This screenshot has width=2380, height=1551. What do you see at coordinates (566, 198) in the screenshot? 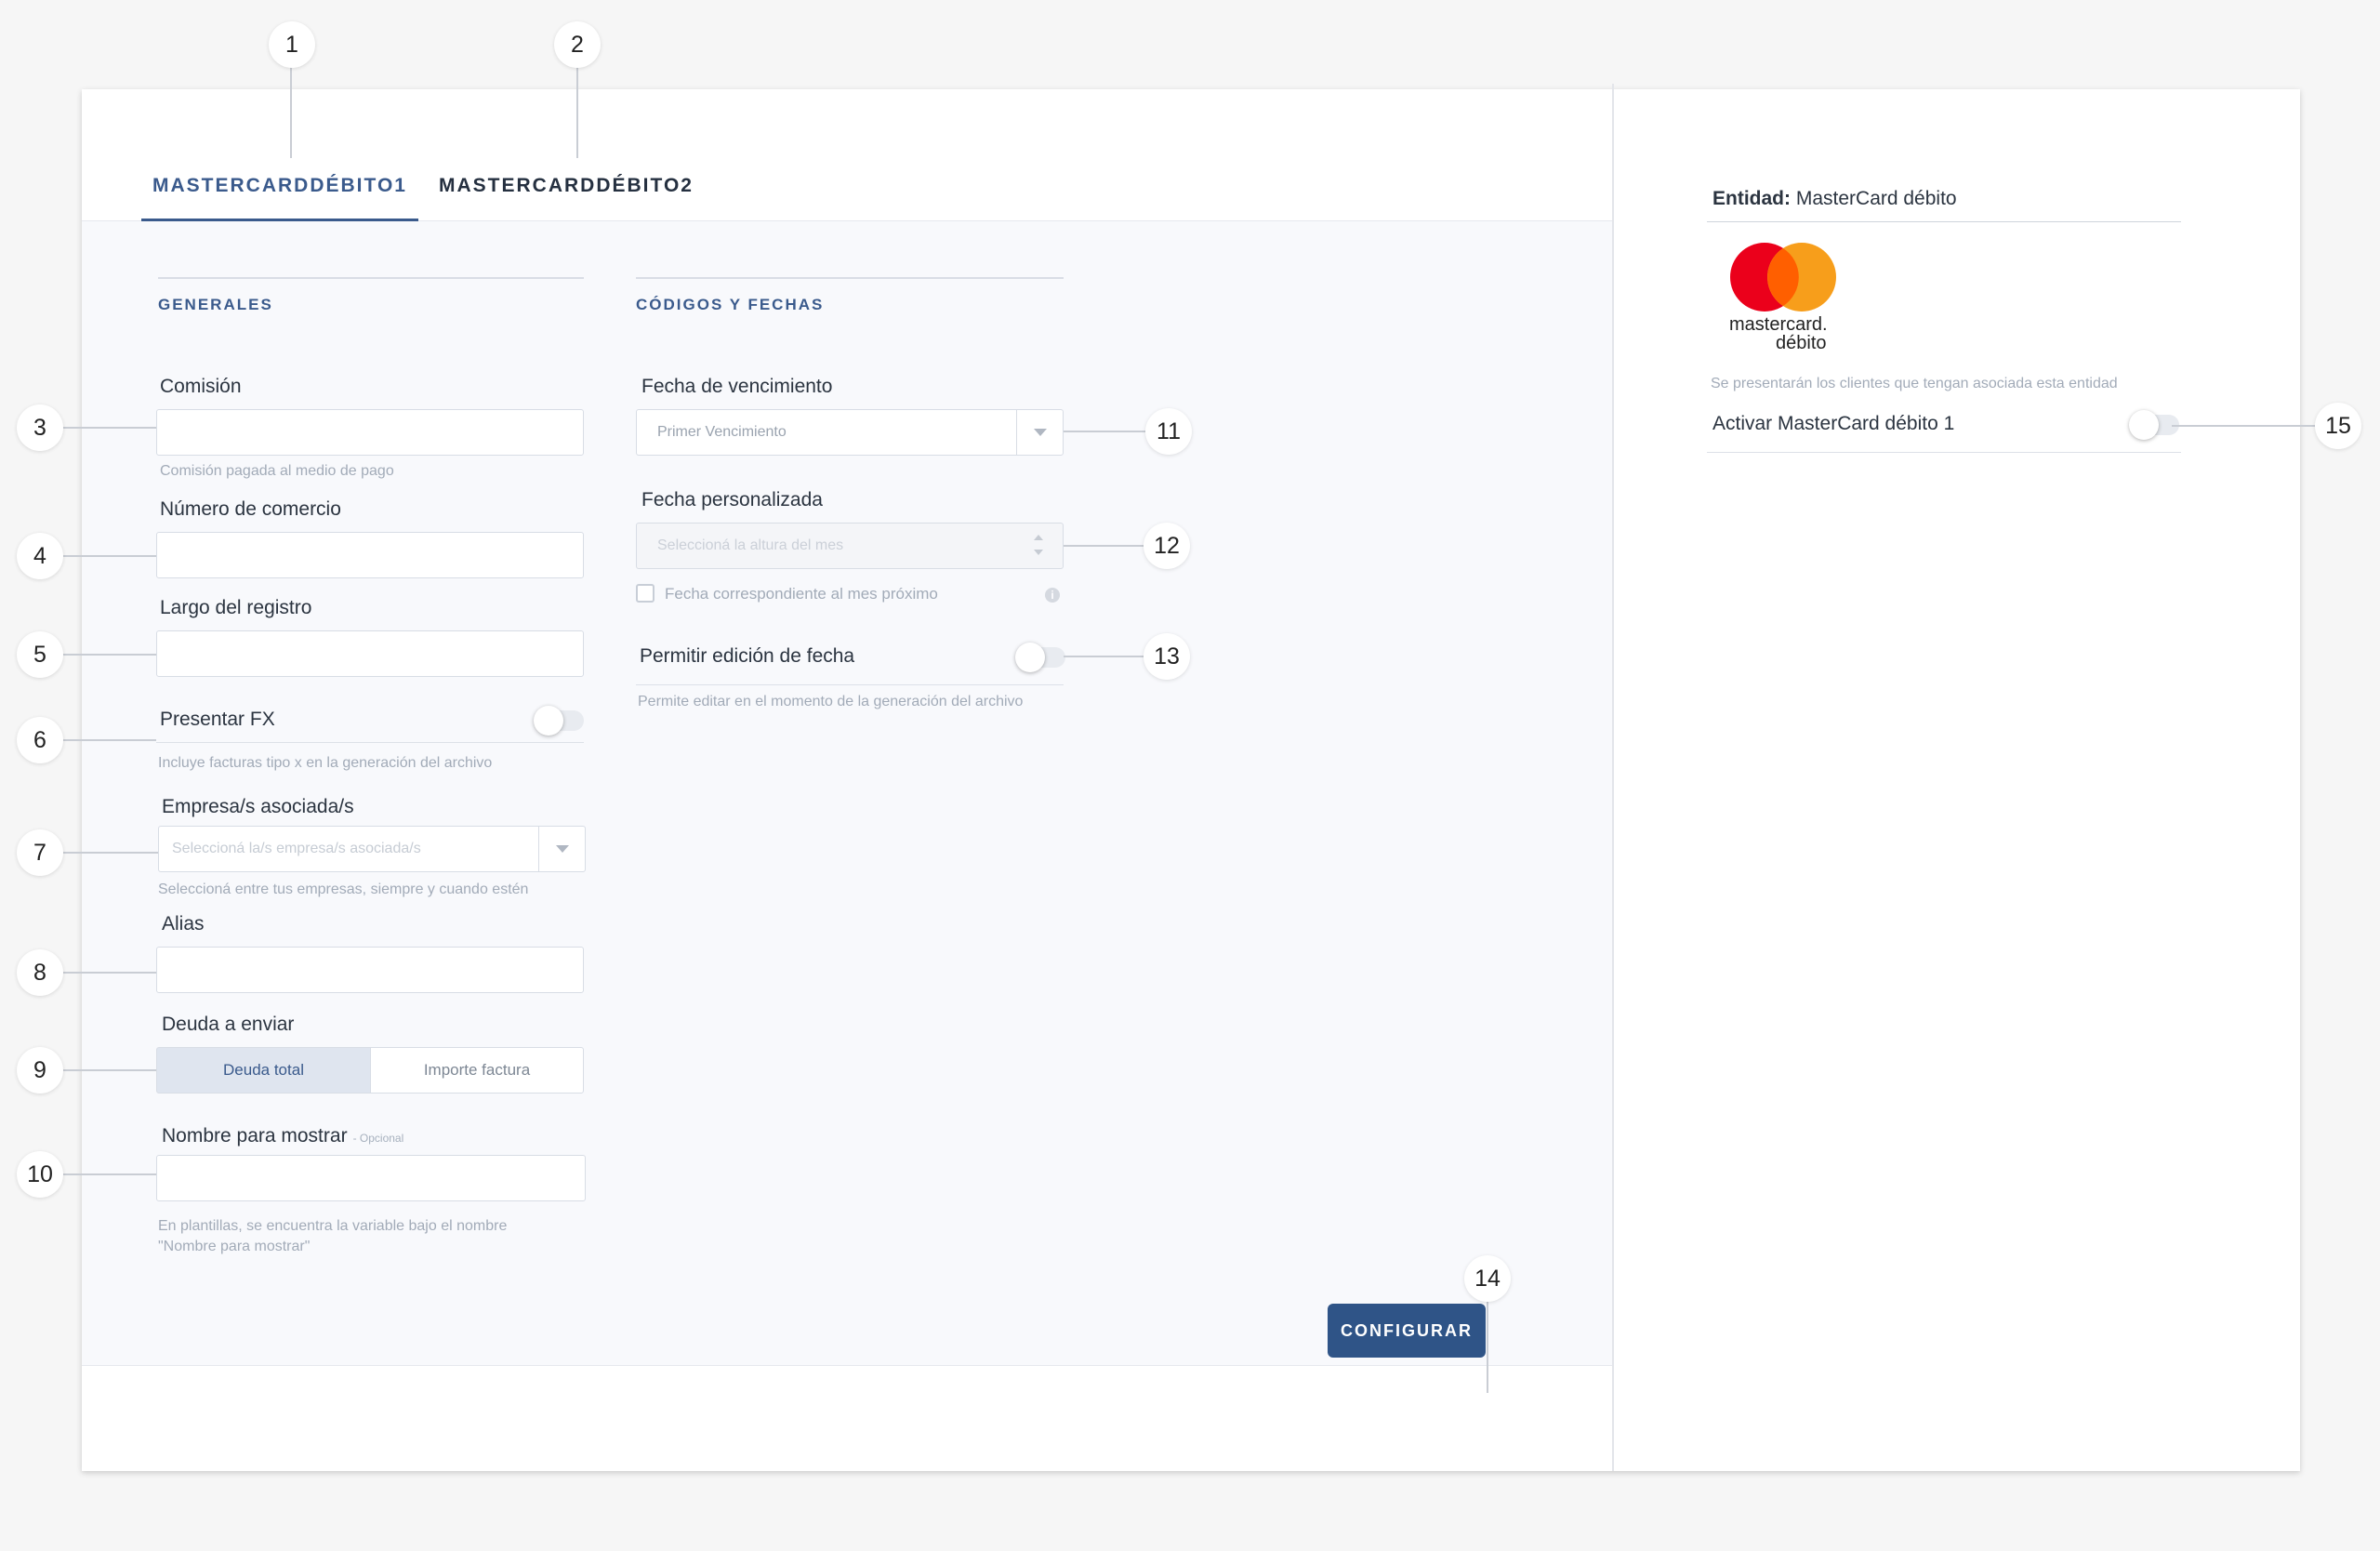
I see `tab-mastercarddebito2: MASTERCARDDÉBITO2` at bounding box center [566, 198].